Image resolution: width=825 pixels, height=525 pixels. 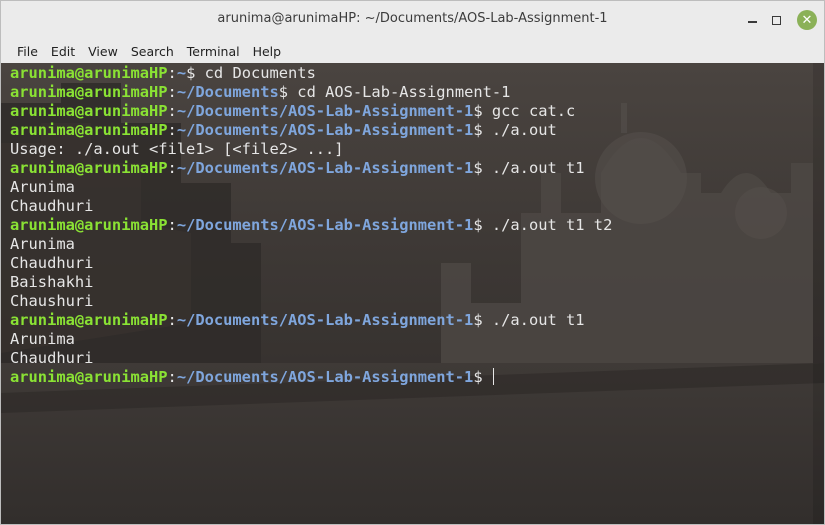 I want to click on prompt-command: ./a.out, so click(x=524, y=130).